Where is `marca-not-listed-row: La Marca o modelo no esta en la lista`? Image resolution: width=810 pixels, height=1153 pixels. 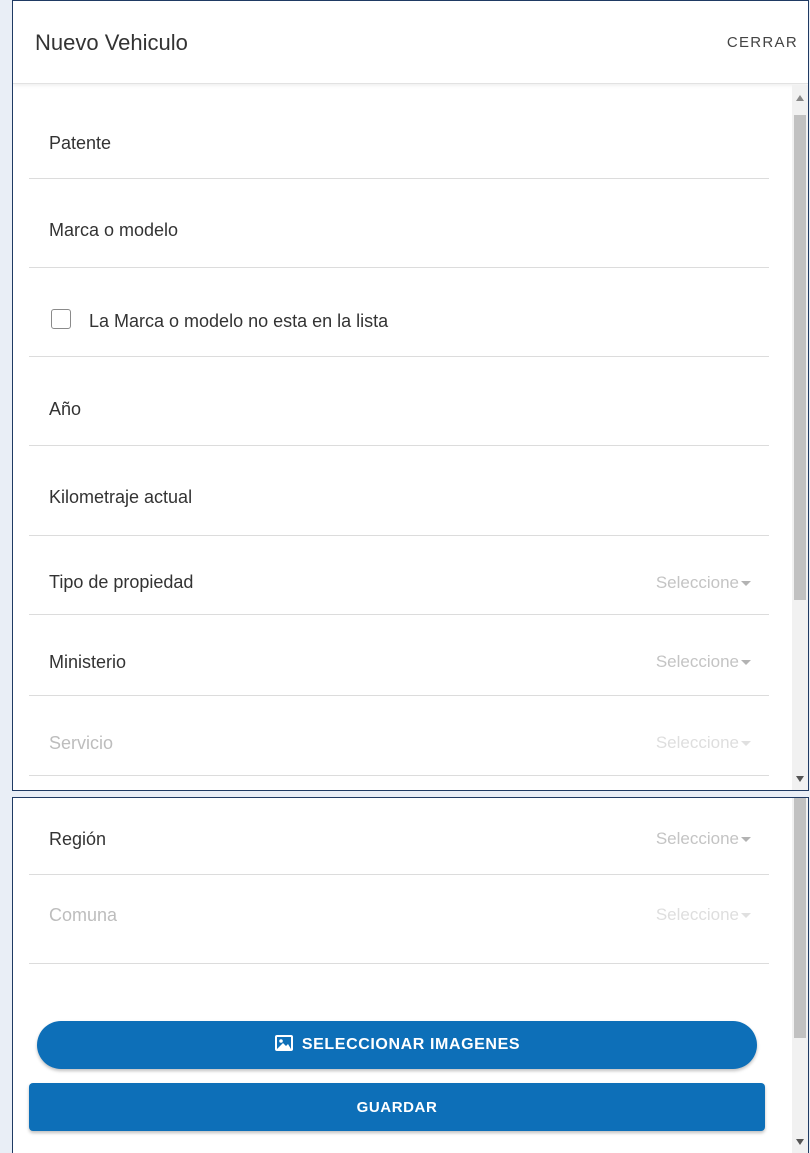 marca-not-listed-row: La Marca o modelo no esta en la lista is located at coordinates (399, 312).